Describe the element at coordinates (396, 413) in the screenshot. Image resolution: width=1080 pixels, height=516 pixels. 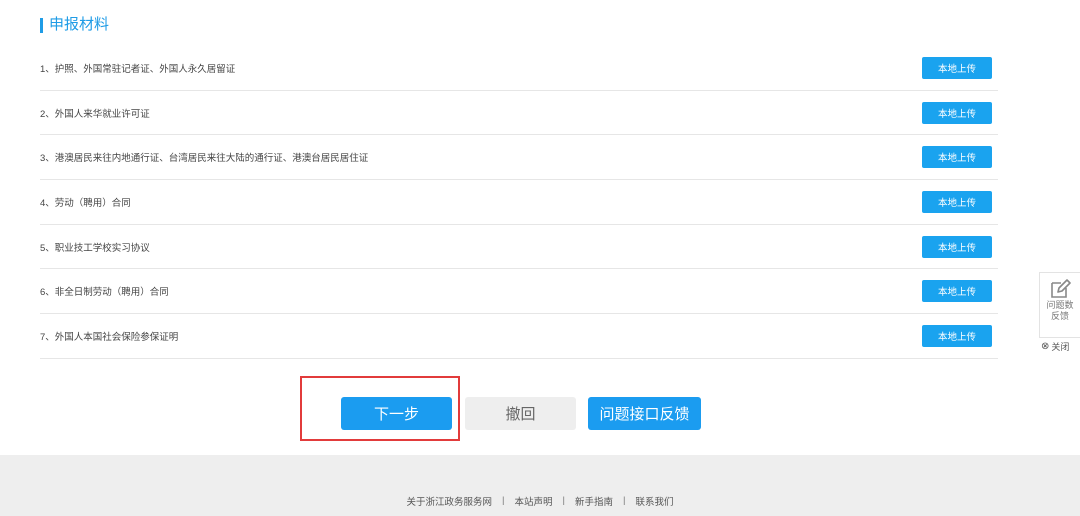
I see `next-step-button: 下一步` at that location.